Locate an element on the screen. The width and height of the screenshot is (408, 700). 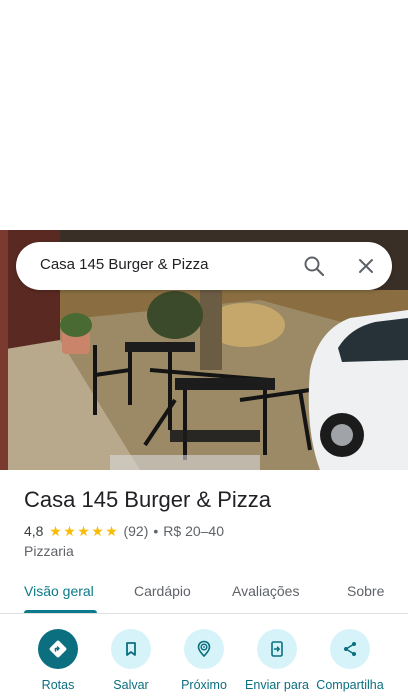
tab-overview: Visão geral is located at coordinates (59, 591).